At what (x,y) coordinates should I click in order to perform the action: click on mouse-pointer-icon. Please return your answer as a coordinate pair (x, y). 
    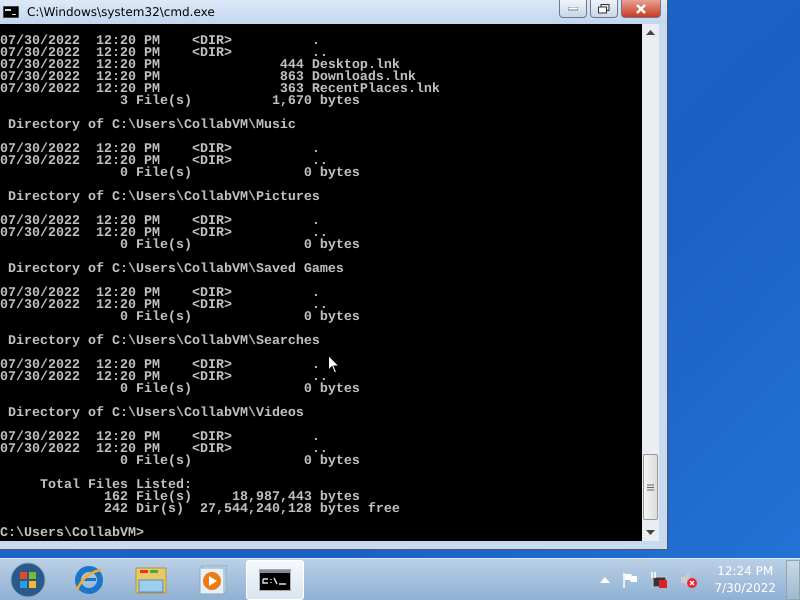
    Looking at the image, I should click on (334, 364).